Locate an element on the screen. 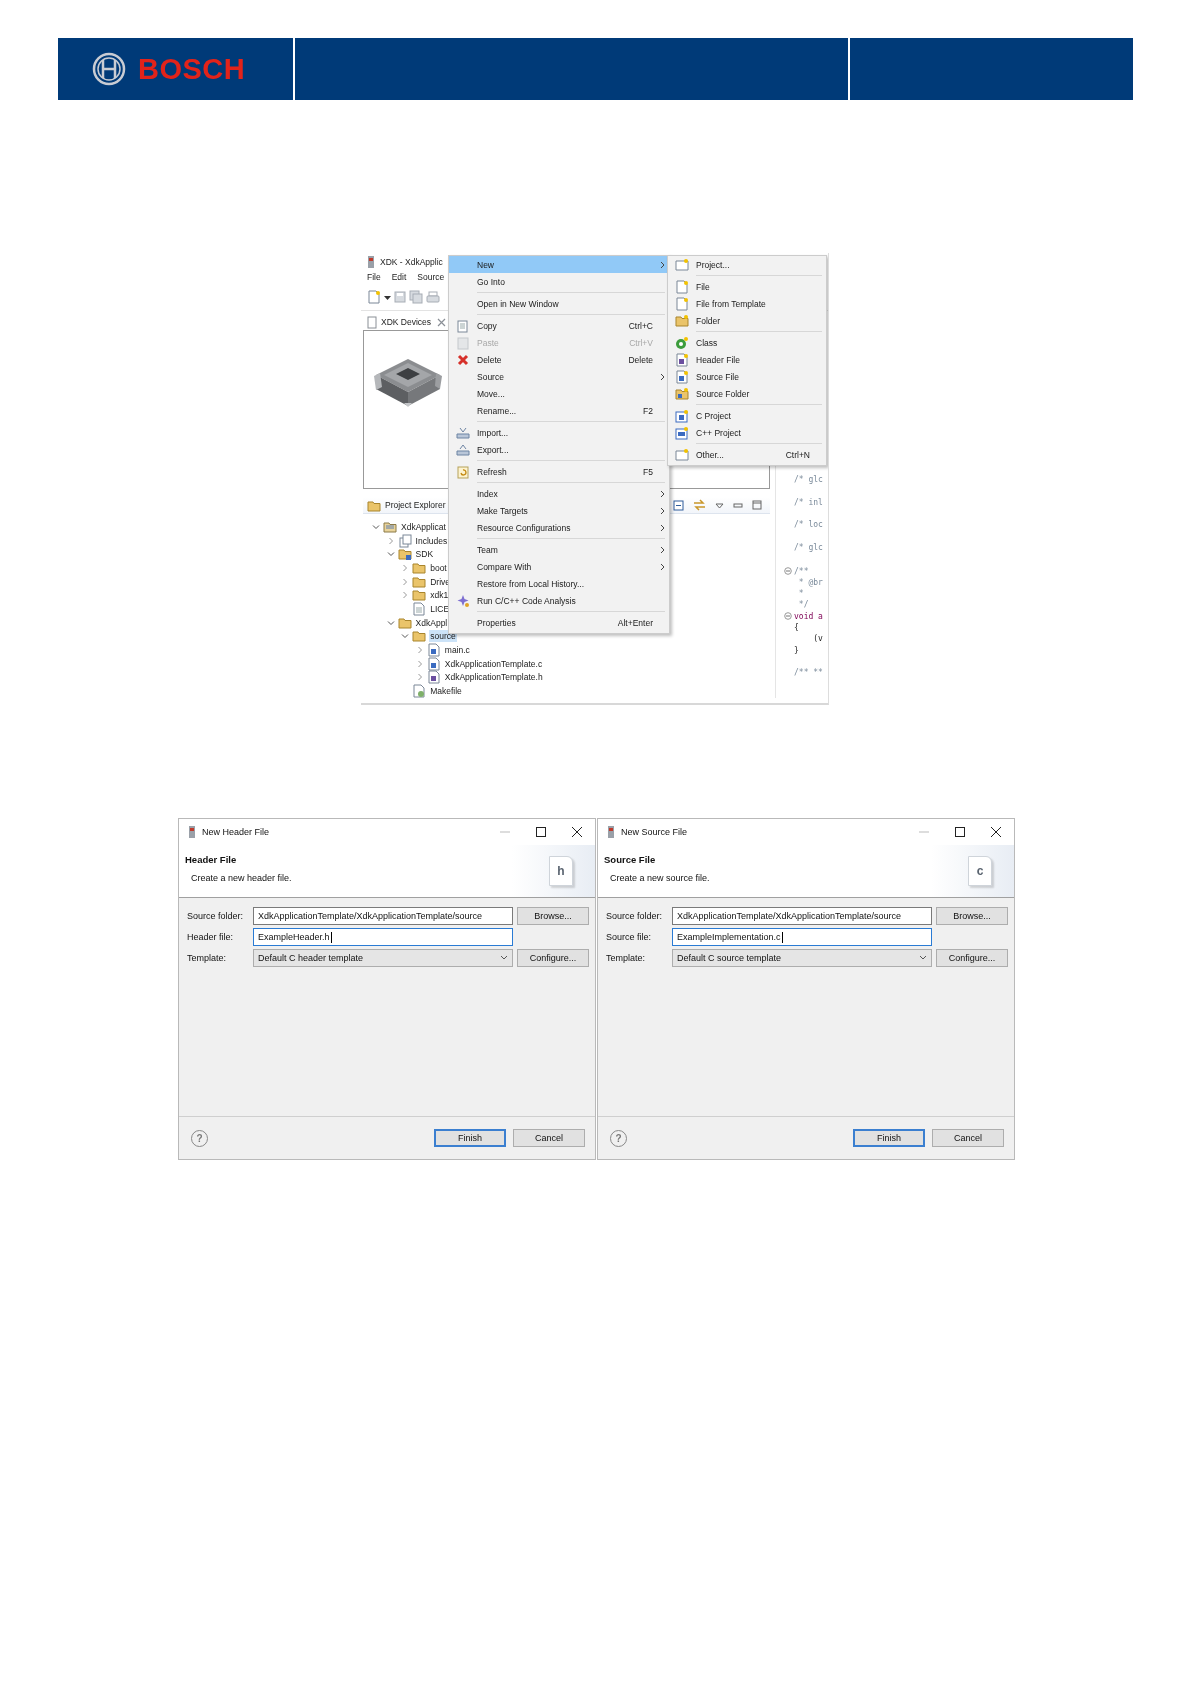 This screenshot has height=1684, width=1191. header-file-icon is located at coordinates (682, 359).